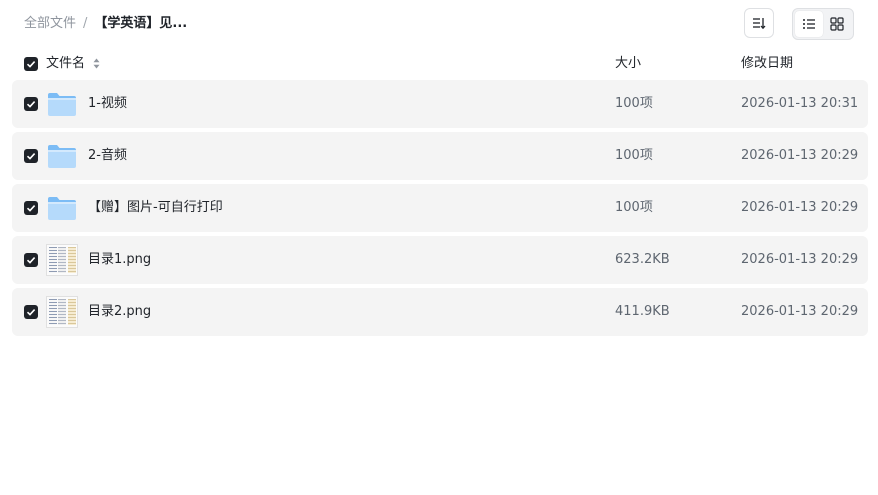 Image resolution: width=878 pixels, height=495 pixels. I want to click on list-view-button, so click(809, 24).